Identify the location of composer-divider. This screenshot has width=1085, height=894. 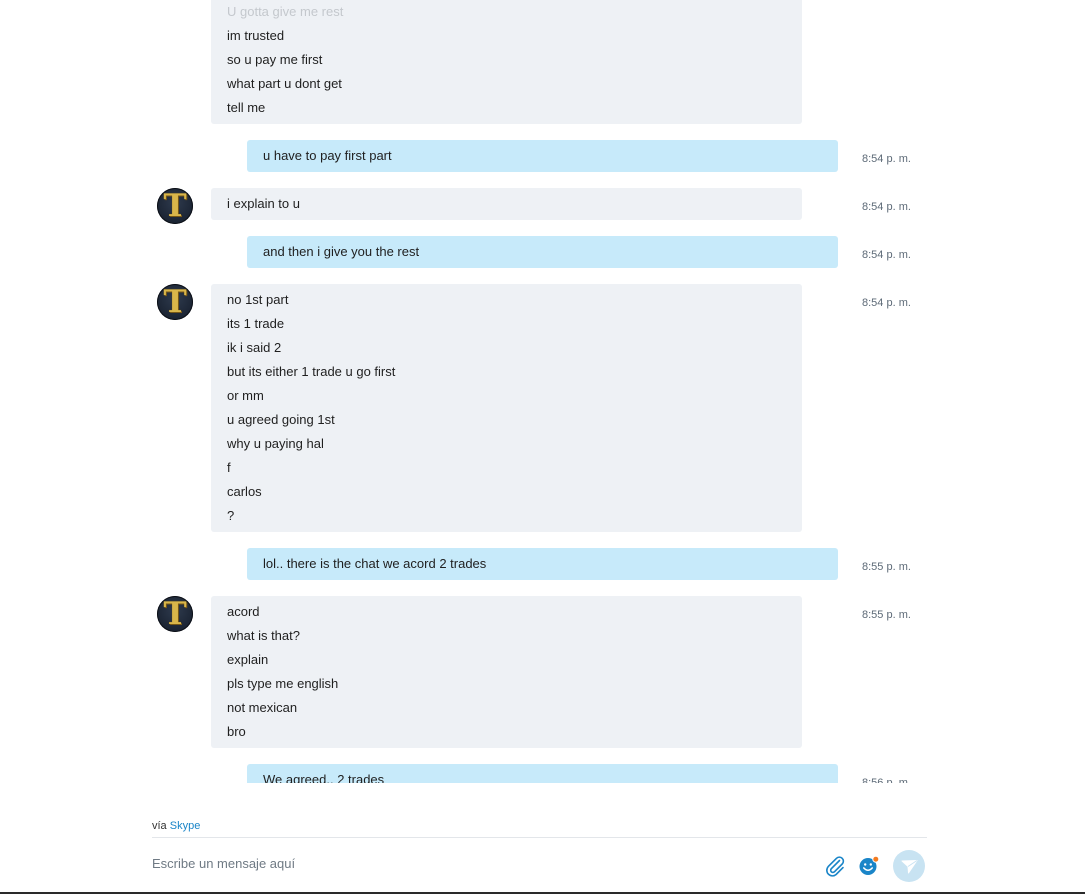
(539, 837).